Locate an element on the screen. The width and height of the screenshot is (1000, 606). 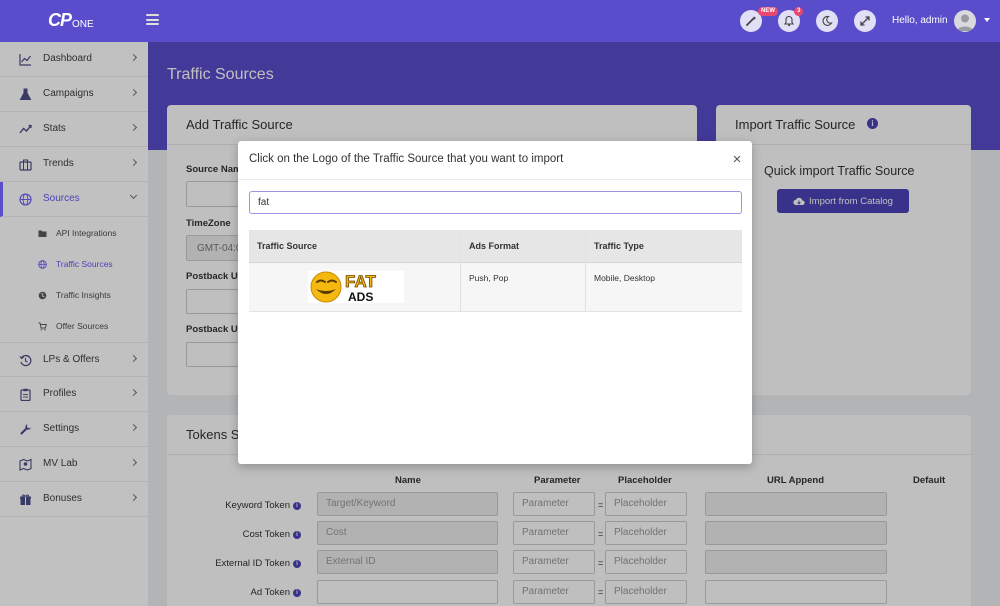
sidebar-subitem-label: API Integrations is located at coordinates (86, 233).